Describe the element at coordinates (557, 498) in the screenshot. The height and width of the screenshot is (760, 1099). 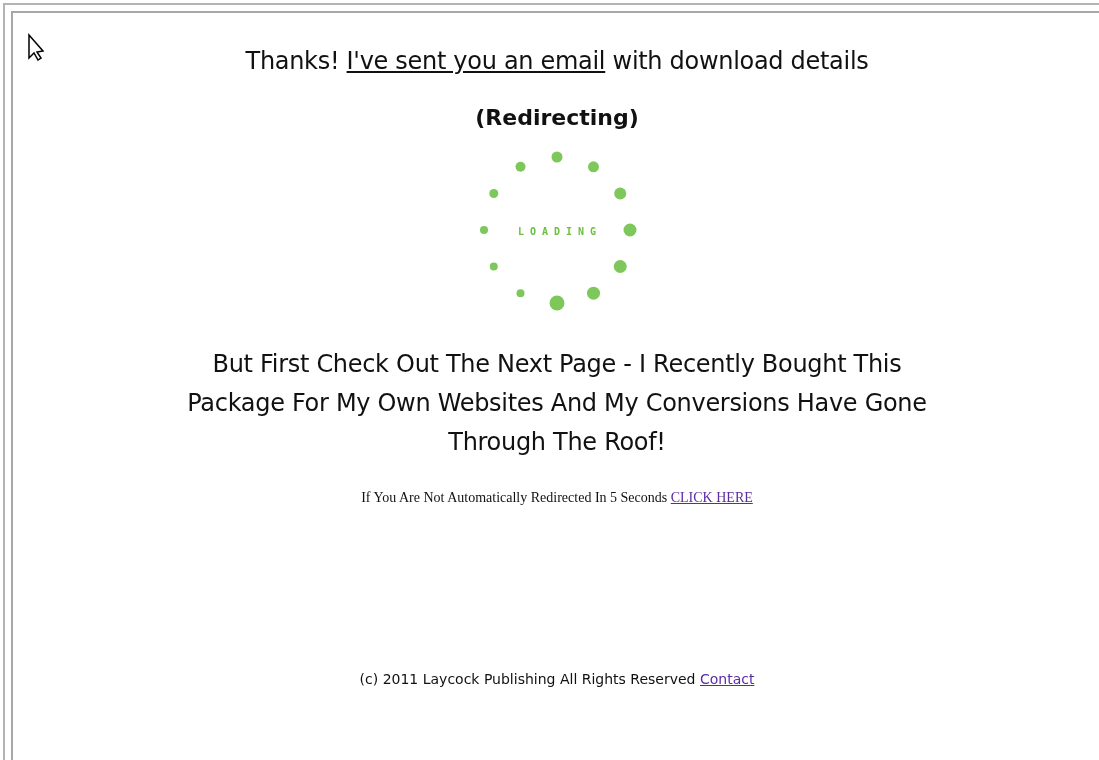
I see `redirect-note: If You Are Not Automatically Redirected In 5 Seconds CLICK HERE` at that location.